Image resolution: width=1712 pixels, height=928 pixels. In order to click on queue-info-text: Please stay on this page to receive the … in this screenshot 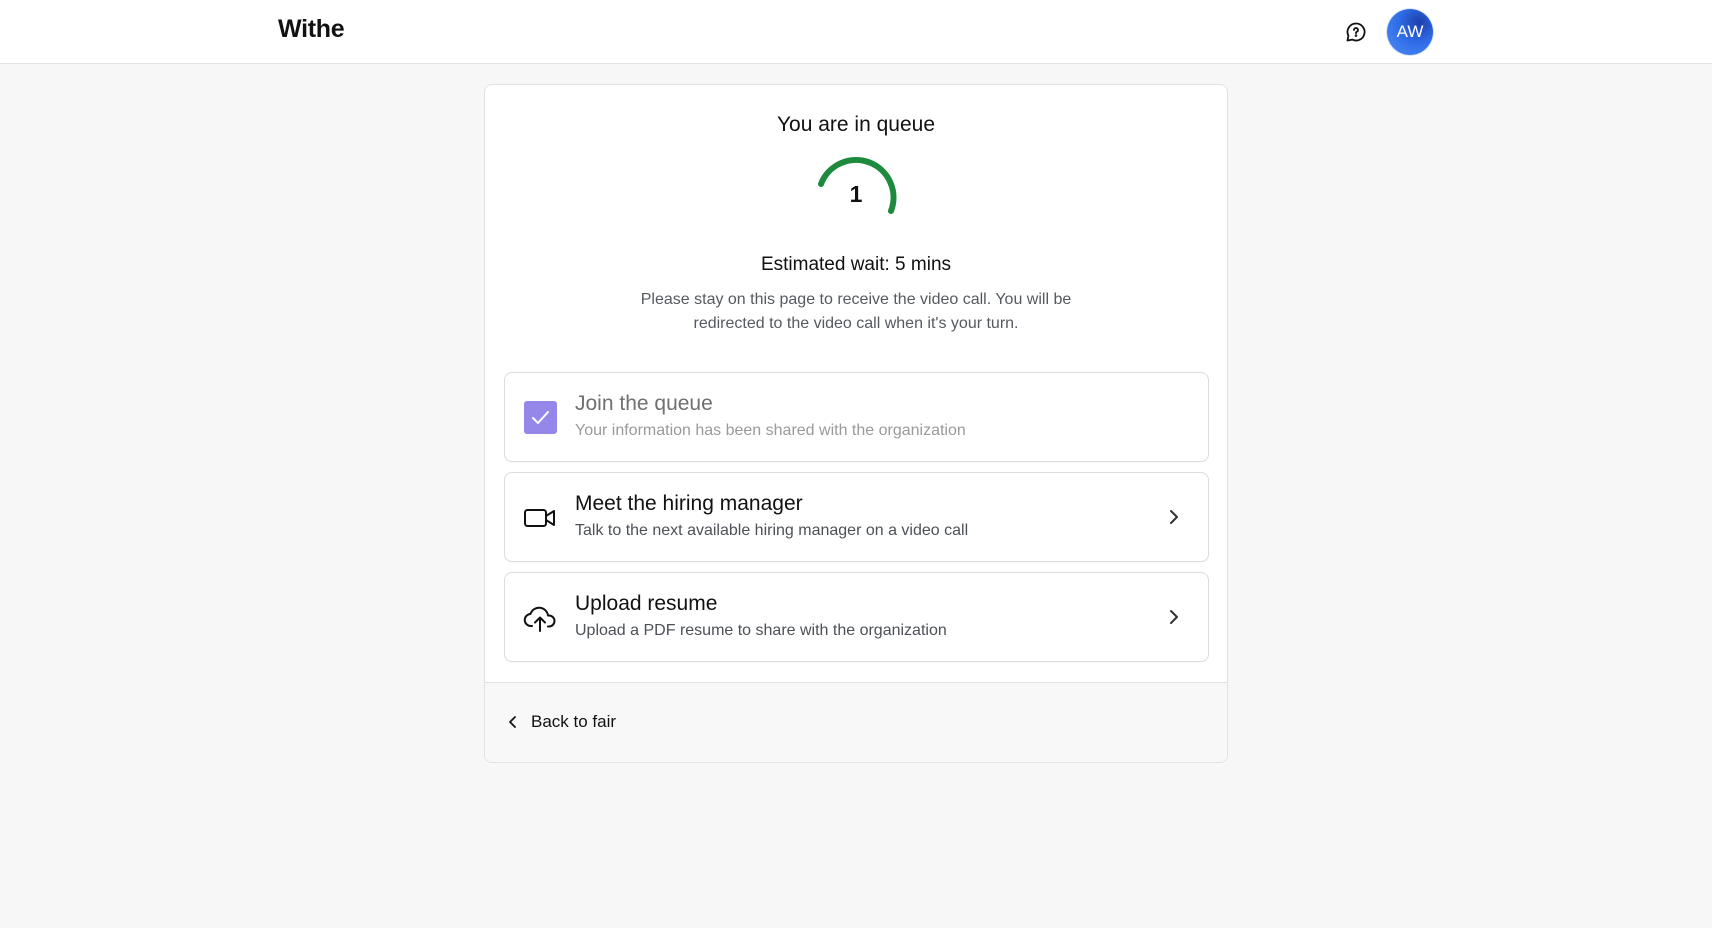, I will do `click(856, 311)`.